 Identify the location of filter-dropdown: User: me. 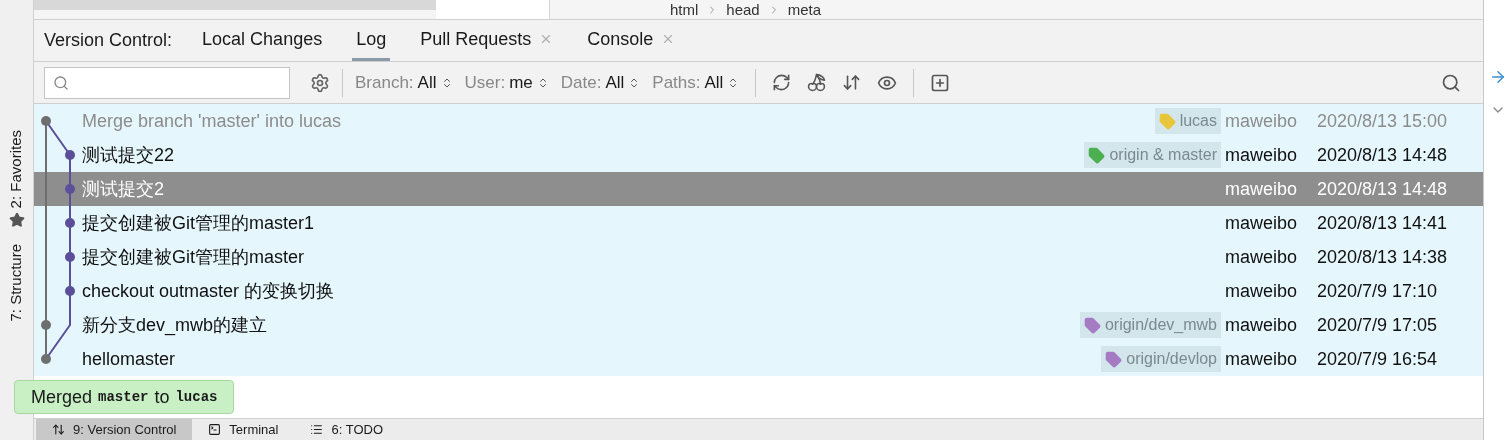
(506, 82).